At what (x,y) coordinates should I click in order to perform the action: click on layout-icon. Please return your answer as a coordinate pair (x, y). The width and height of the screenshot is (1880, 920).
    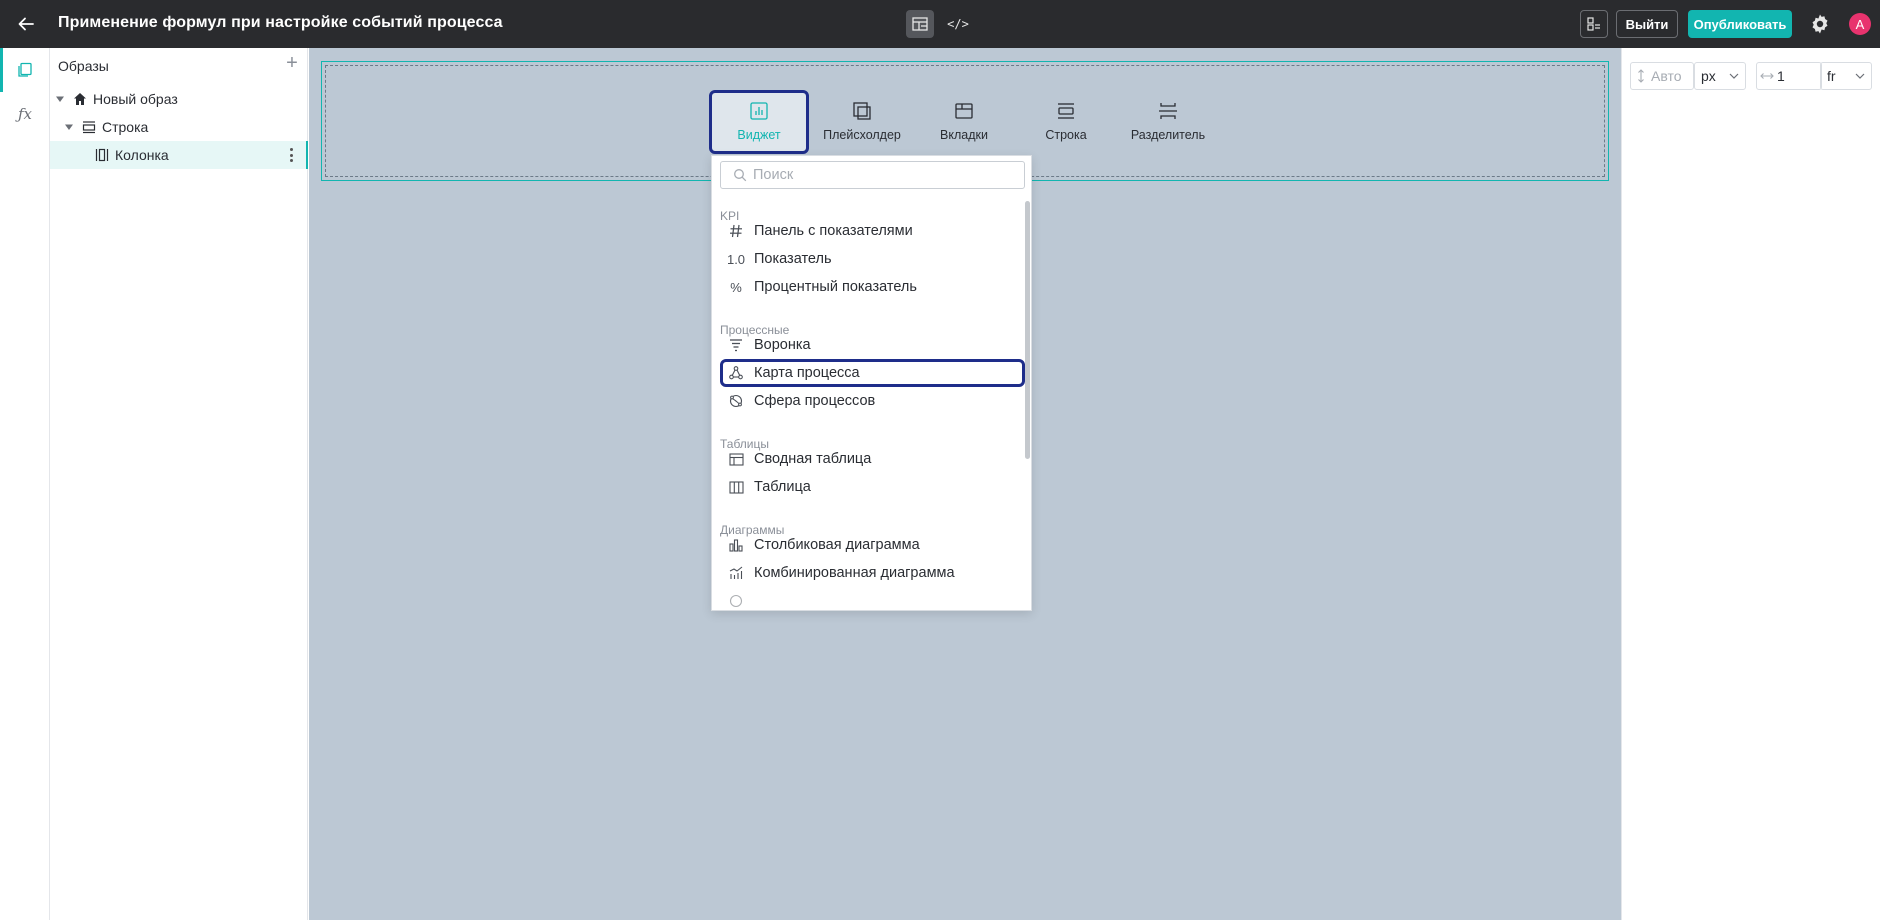
    Looking at the image, I should click on (920, 24).